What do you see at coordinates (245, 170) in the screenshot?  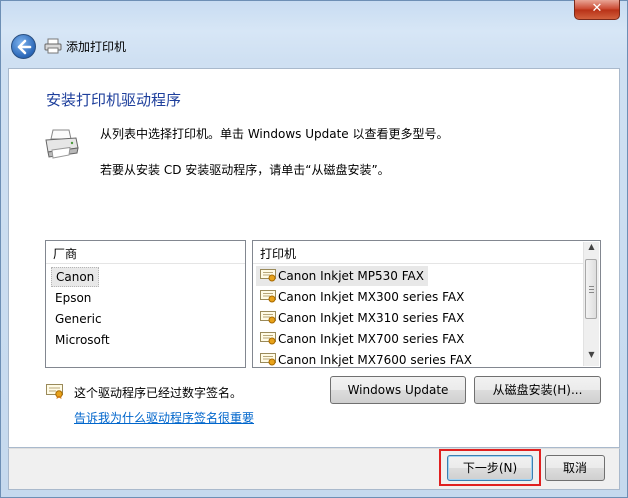 I see `description-line-2: 若要从安装 CD 安装驱动程序，请单击“从磁盘安装”。` at bounding box center [245, 170].